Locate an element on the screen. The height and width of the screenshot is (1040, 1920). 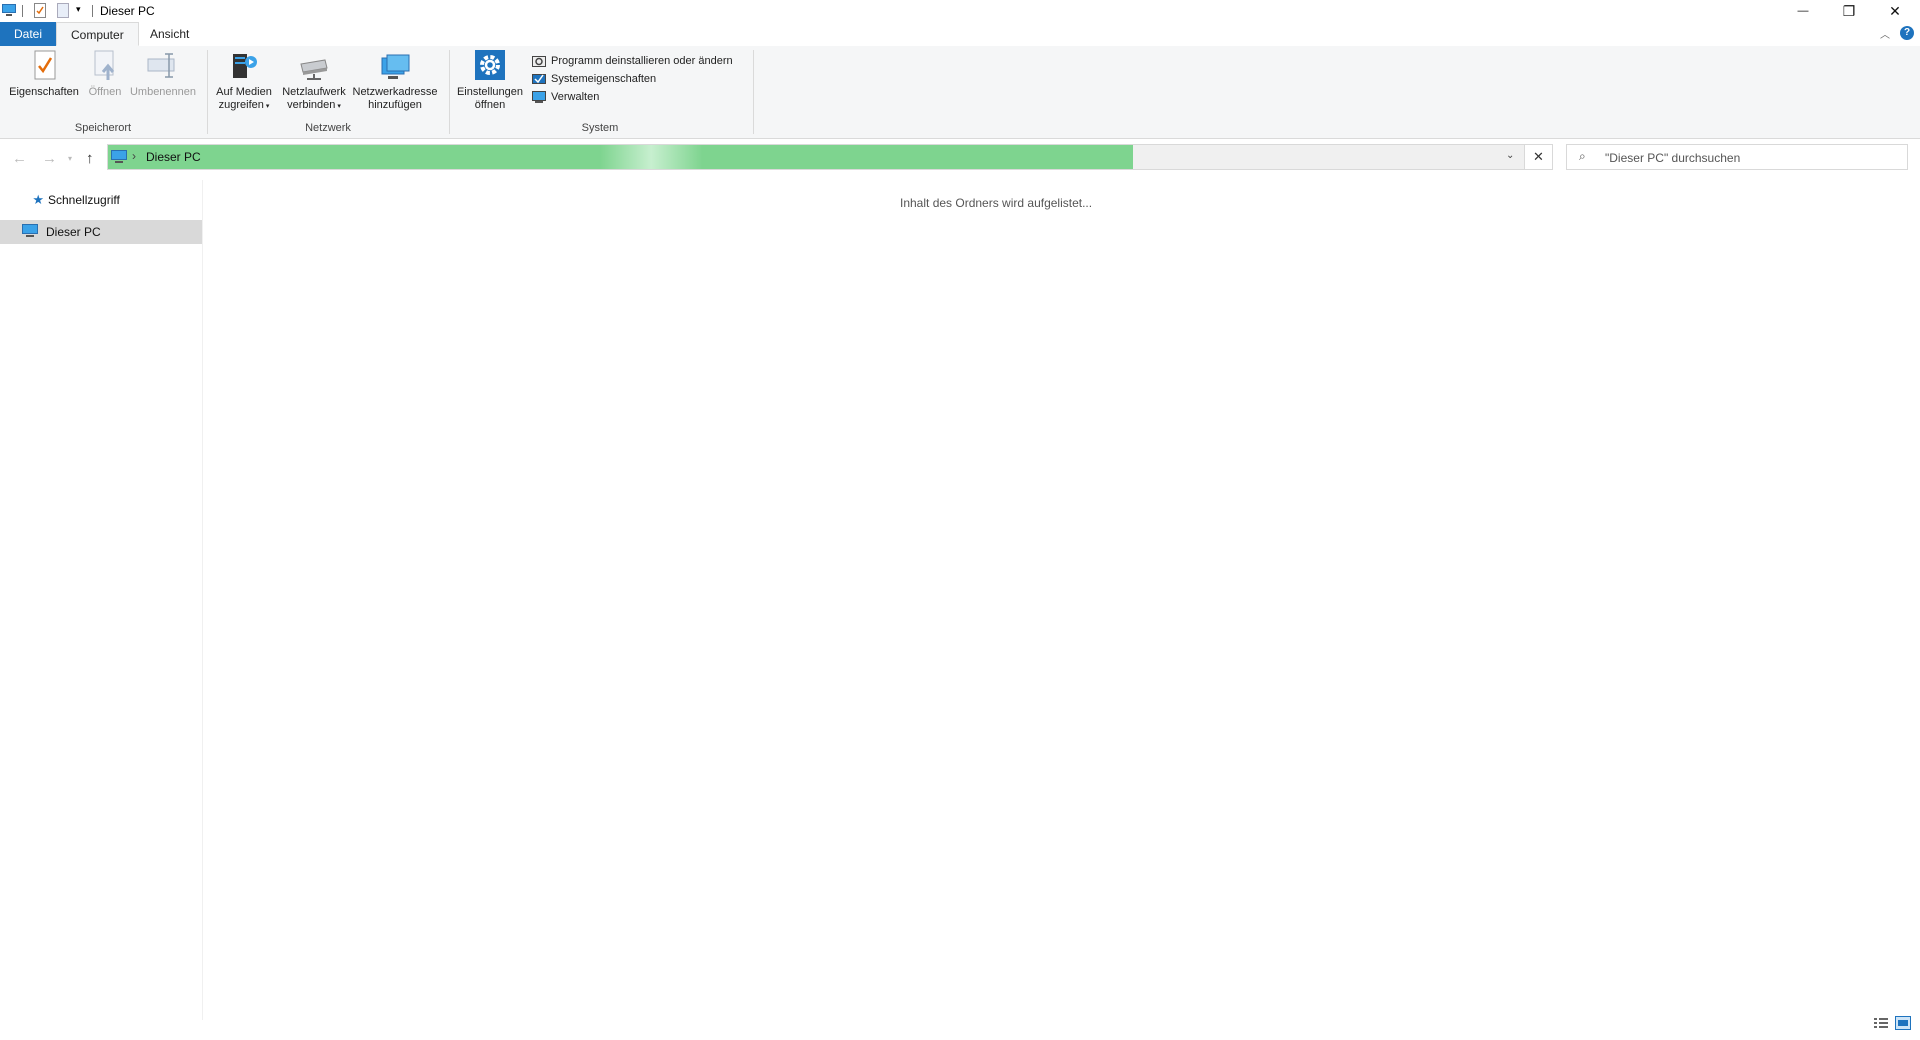
group-label-speicherort: Speicherort is located at coordinates (103, 128).